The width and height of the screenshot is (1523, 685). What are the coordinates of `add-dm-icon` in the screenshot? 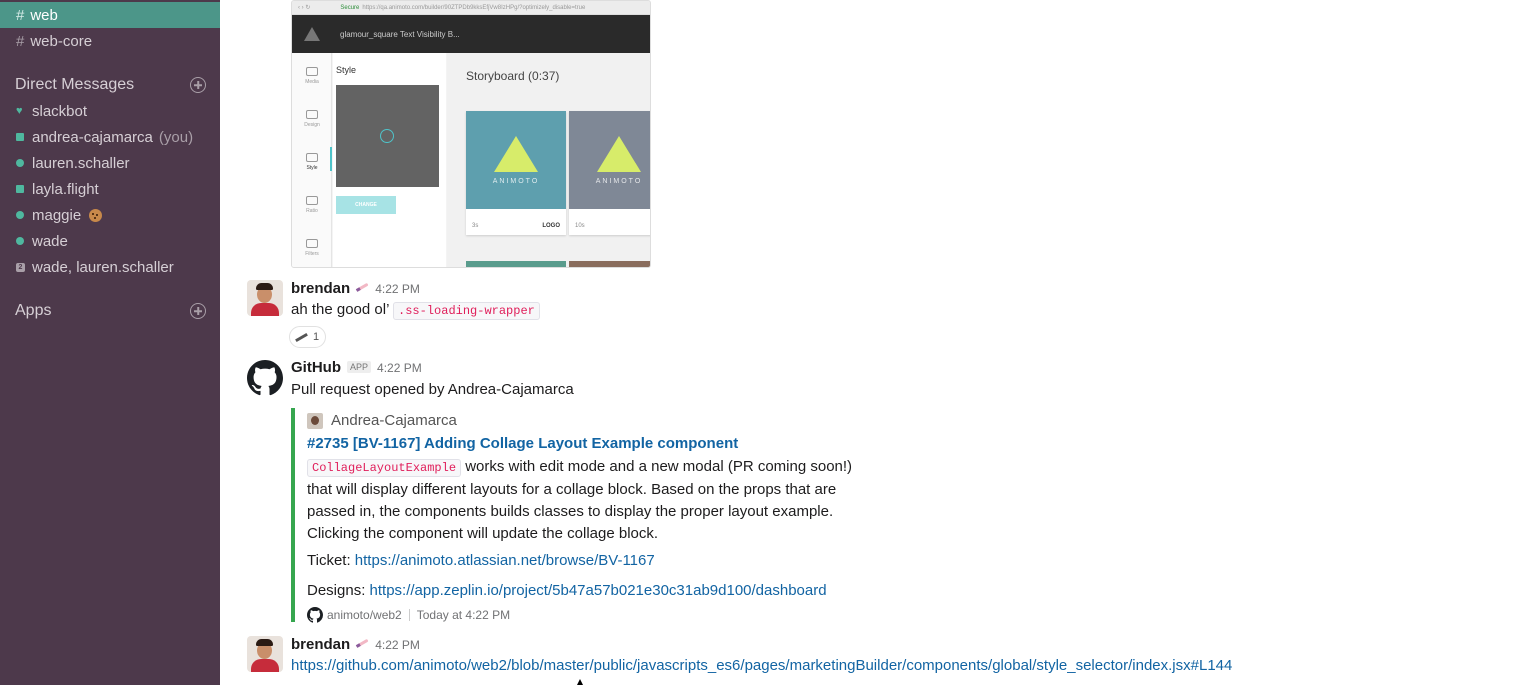 It's located at (198, 85).